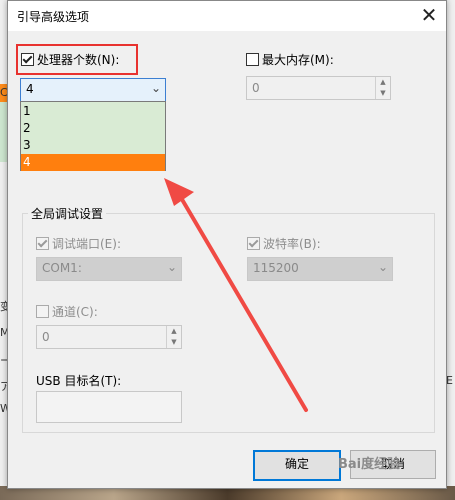 This screenshot has height=500, width=455. I want to click on dropdown-option: 3, so click(93, 145).